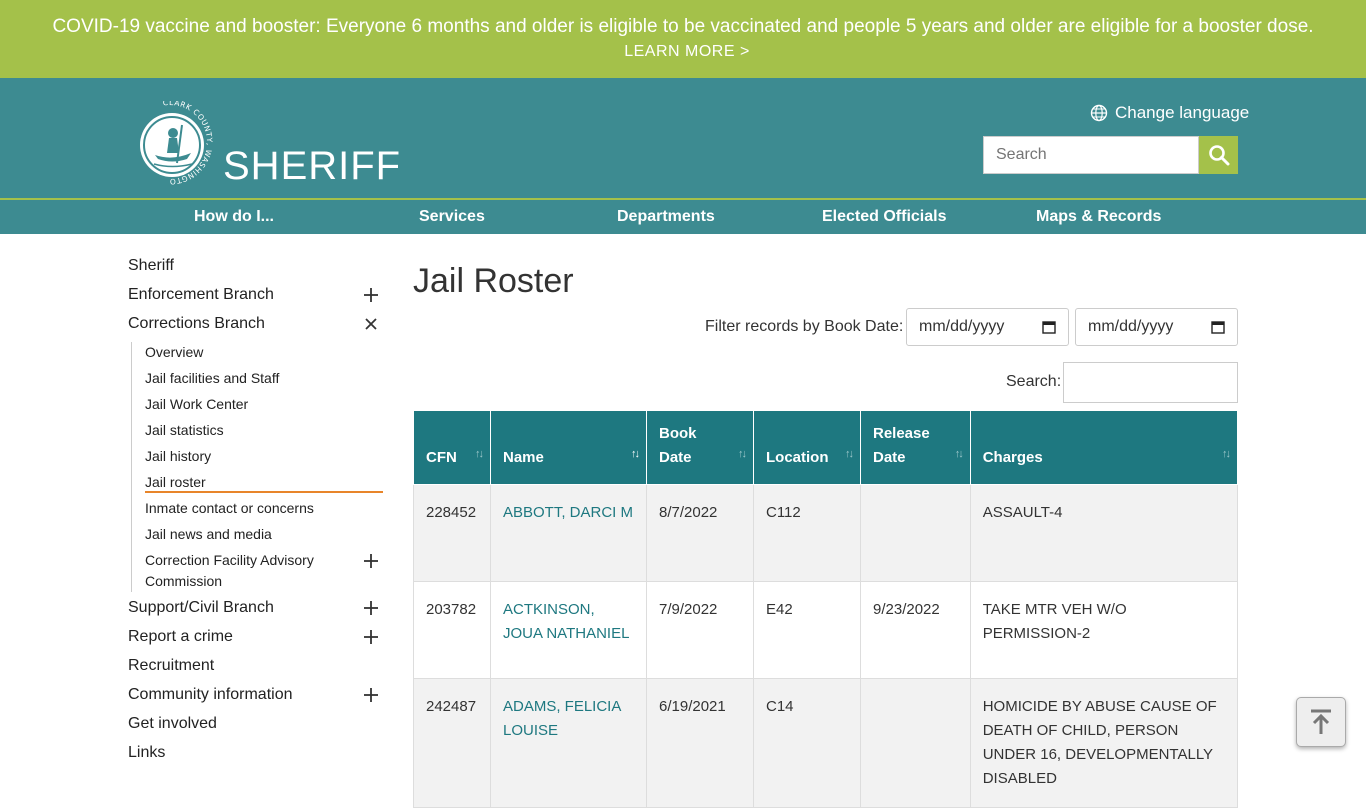  I want to click on search-icon, so click(1218, 155).